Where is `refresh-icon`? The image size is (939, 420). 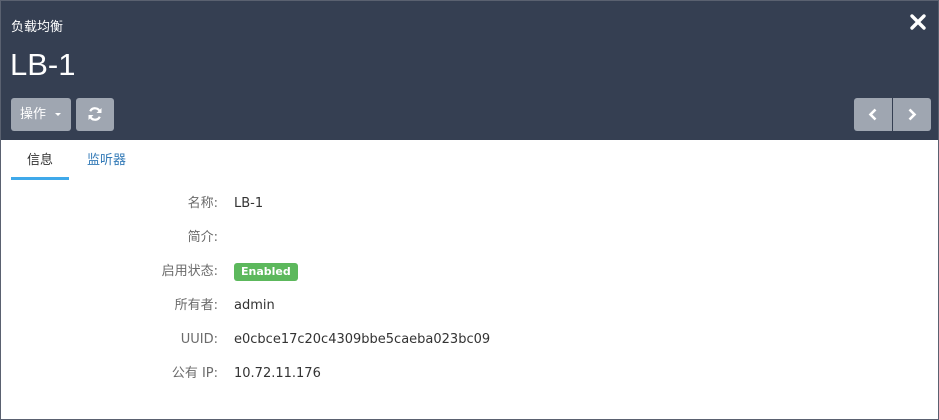 refresh-icon is located at coordinates (95, 114).